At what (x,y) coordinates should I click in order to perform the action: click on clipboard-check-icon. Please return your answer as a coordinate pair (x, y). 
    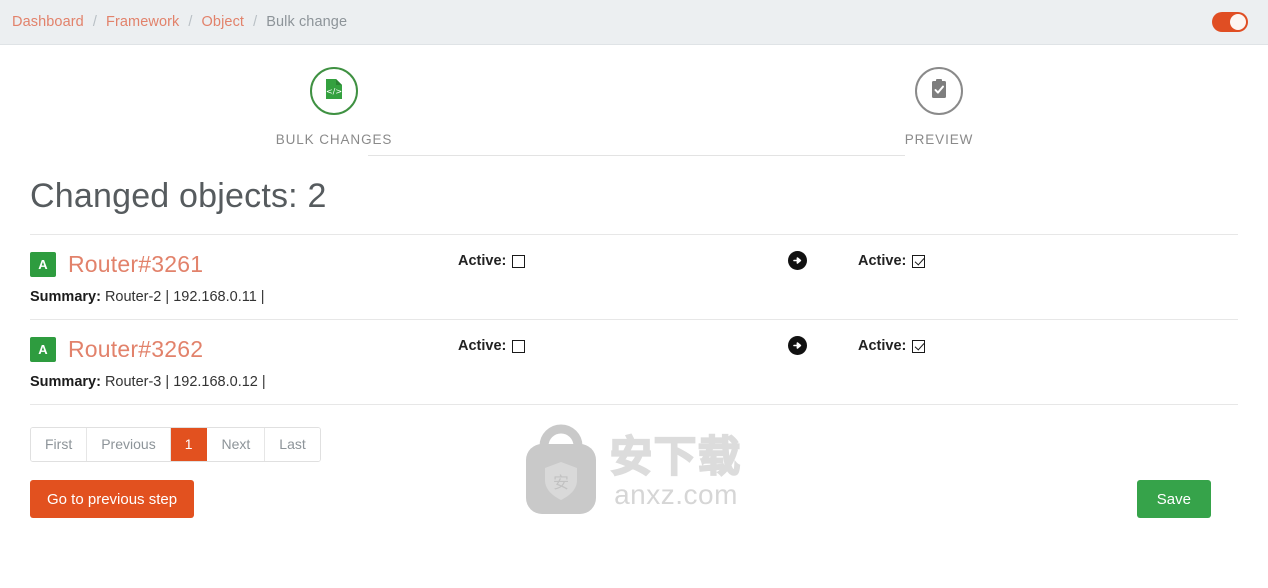
    Looking at the image, I should click on (939, 91).